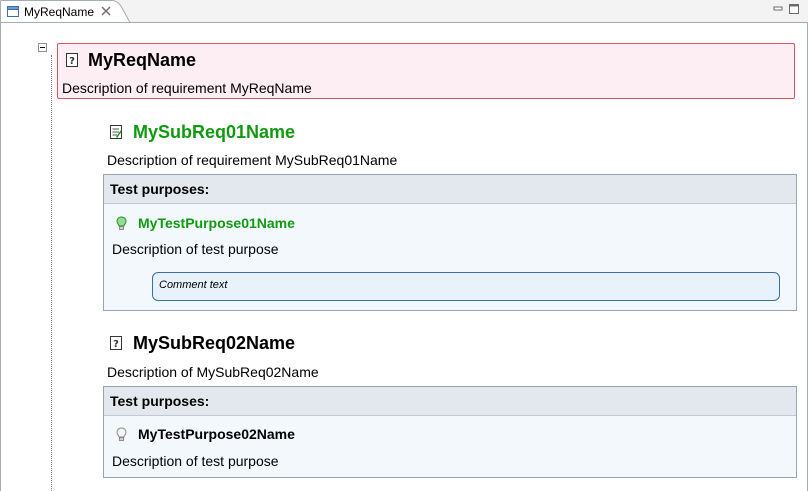  What do you see at coordinates (51, 273) in the screenshot?
I see `tree-guide-line` at bounding box center [51, 273].